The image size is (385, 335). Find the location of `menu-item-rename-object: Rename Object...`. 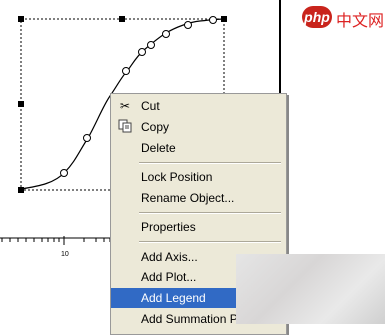

menu-item-rename-object: Rename Object... is located at coordinates (198, 198).